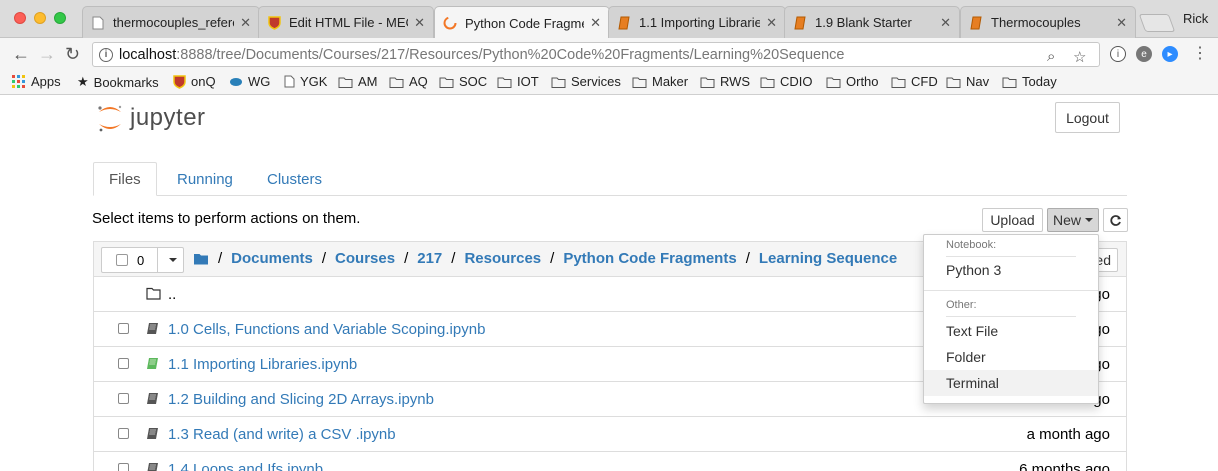  What do you see at coordinates (1079, 57) in the screenshot?
I see `star-icon: ☆` at bounding box center [1079, 57].